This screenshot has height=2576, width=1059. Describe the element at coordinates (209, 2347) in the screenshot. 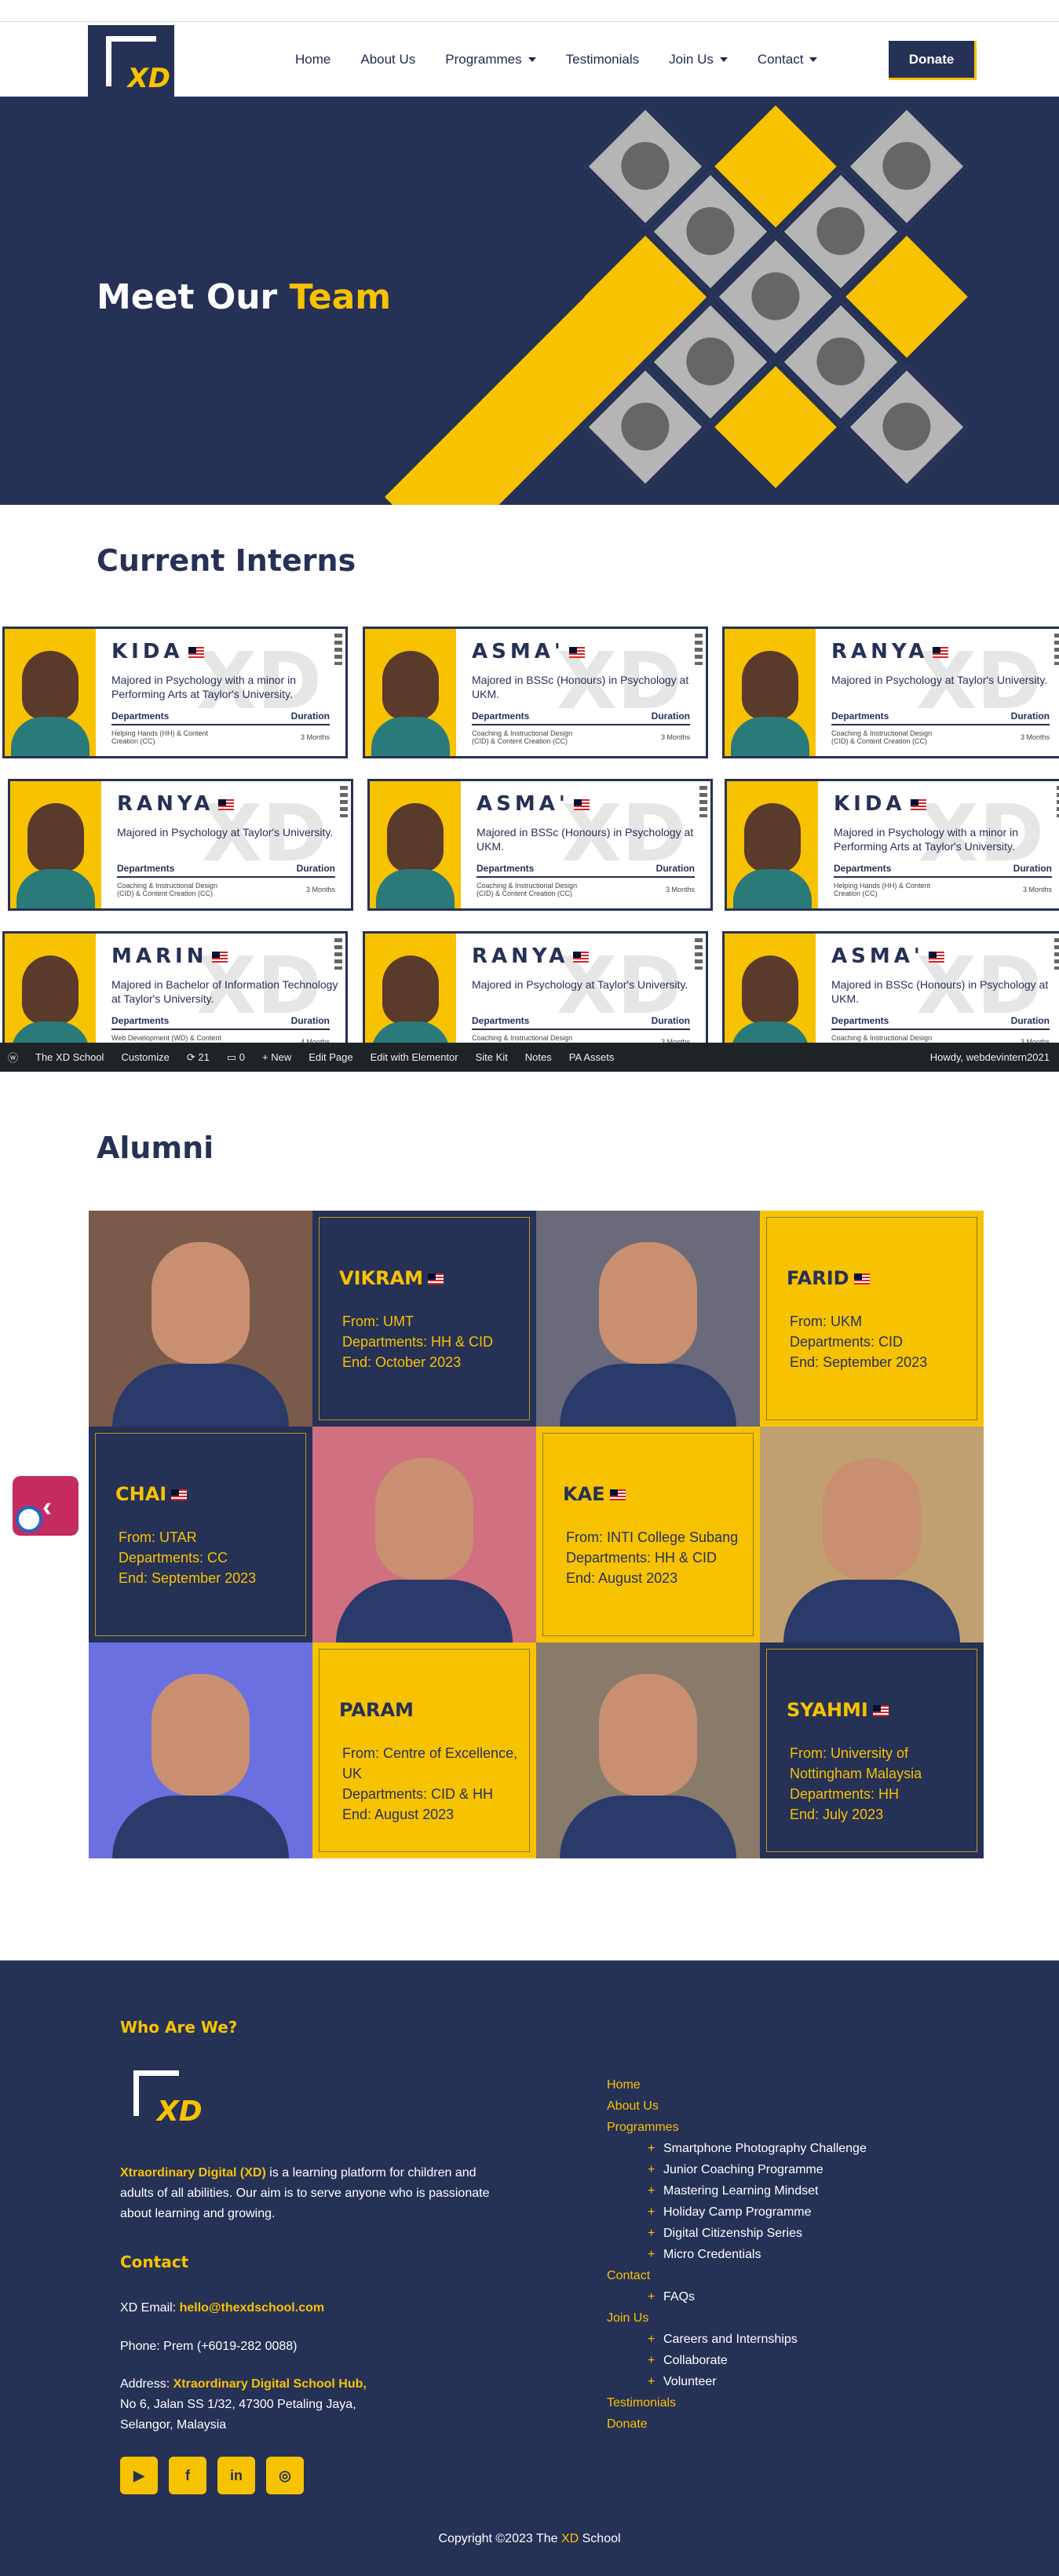

I see `footer-phone: Phone: Prem (+6019-282 0088)` at that location.